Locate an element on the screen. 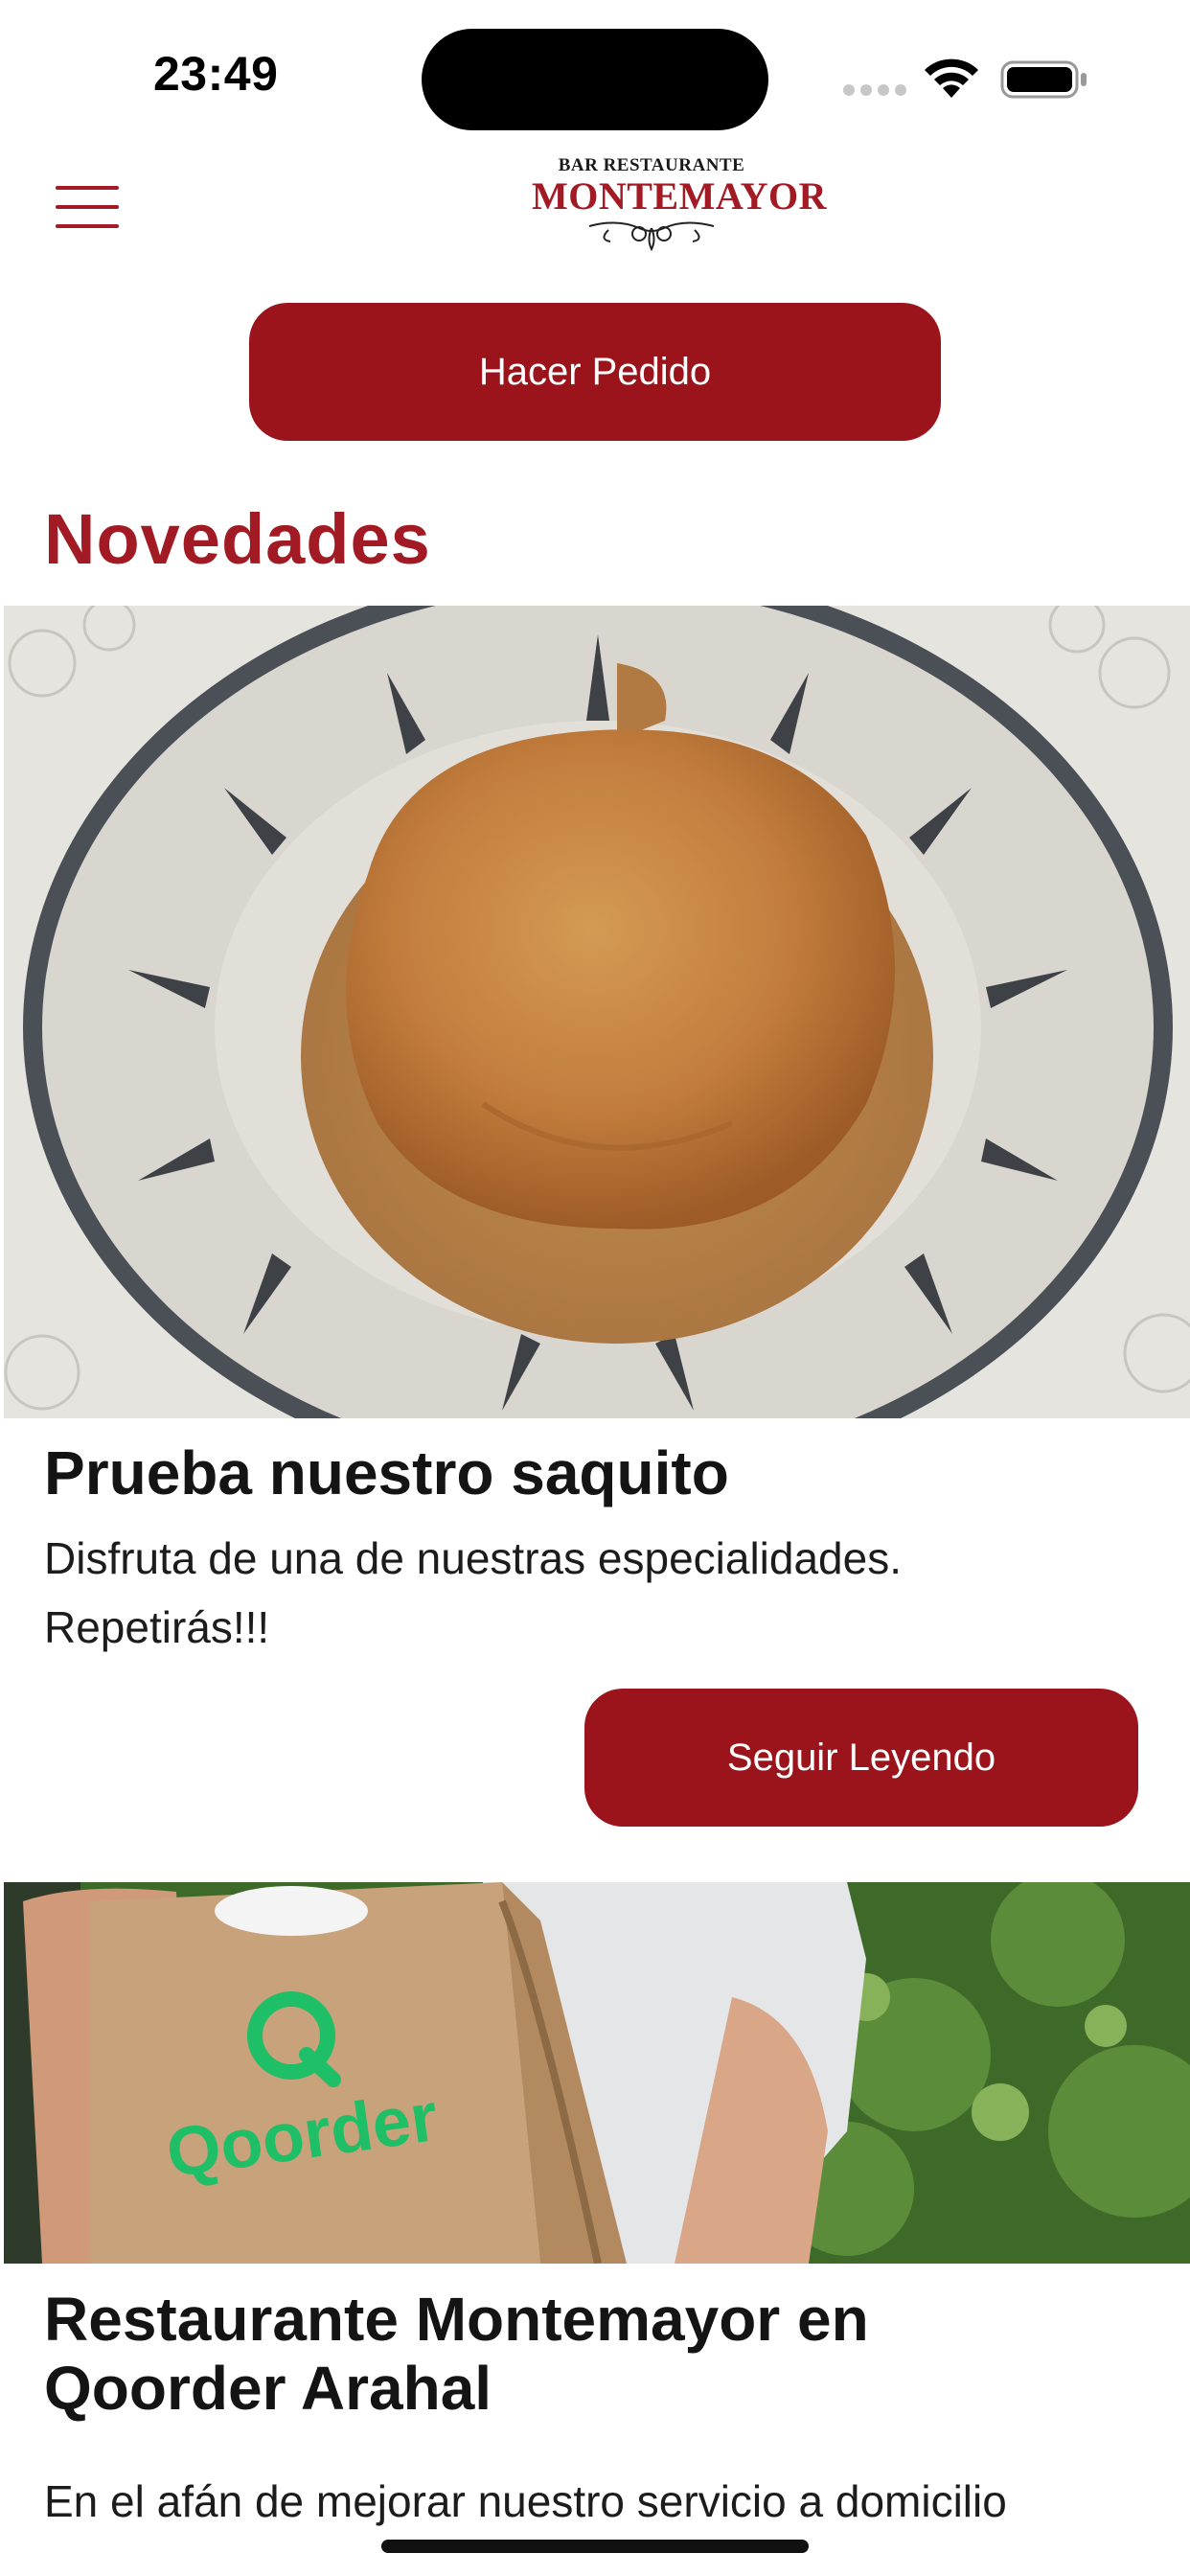  status-bar: 23:49 is located at coordinates (595, 72).